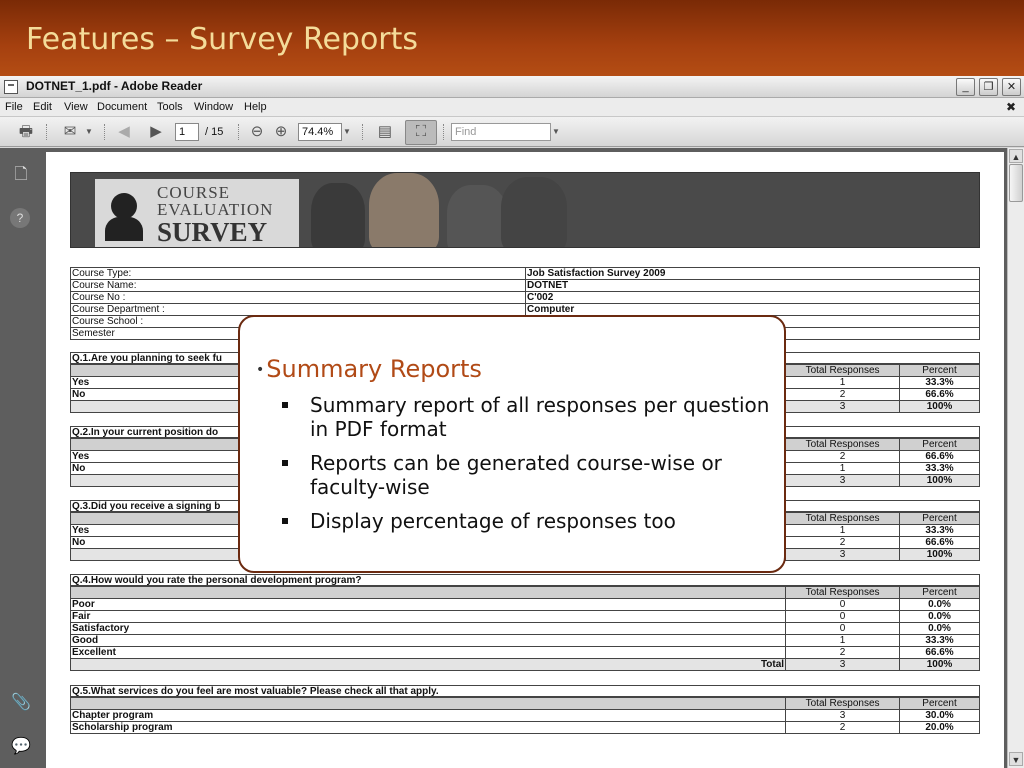 This screenshot has width=1024, height=768. Describe the element at coordinates (281, 132) in the screenshot. I see `zoom-in-icon: ⊕` at that location.